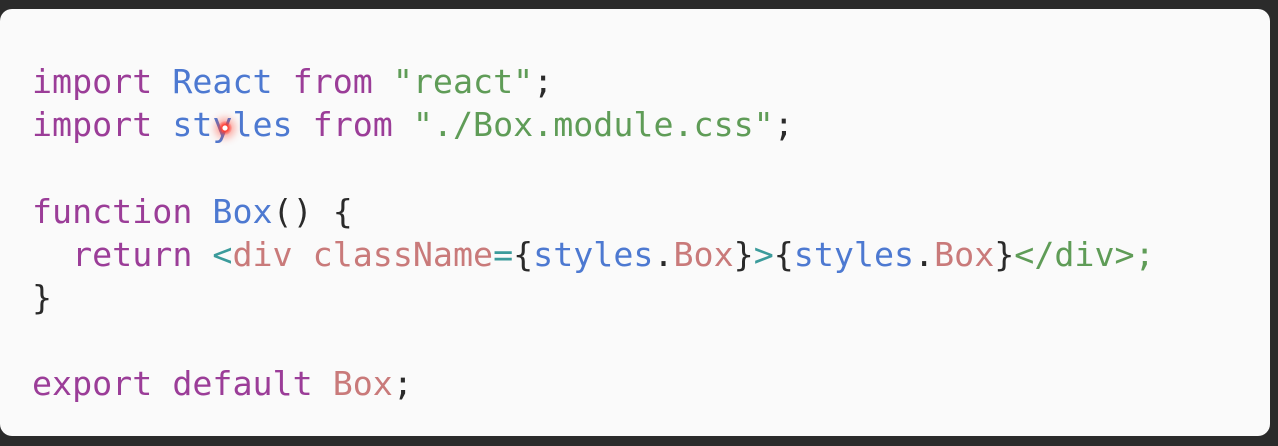 The width and height of the screenshot is (1278, 446). What do you see at coordinates (112, 211) in the screenshot?
I see `code-token-keyword: function` at bounding box center [112, 211].